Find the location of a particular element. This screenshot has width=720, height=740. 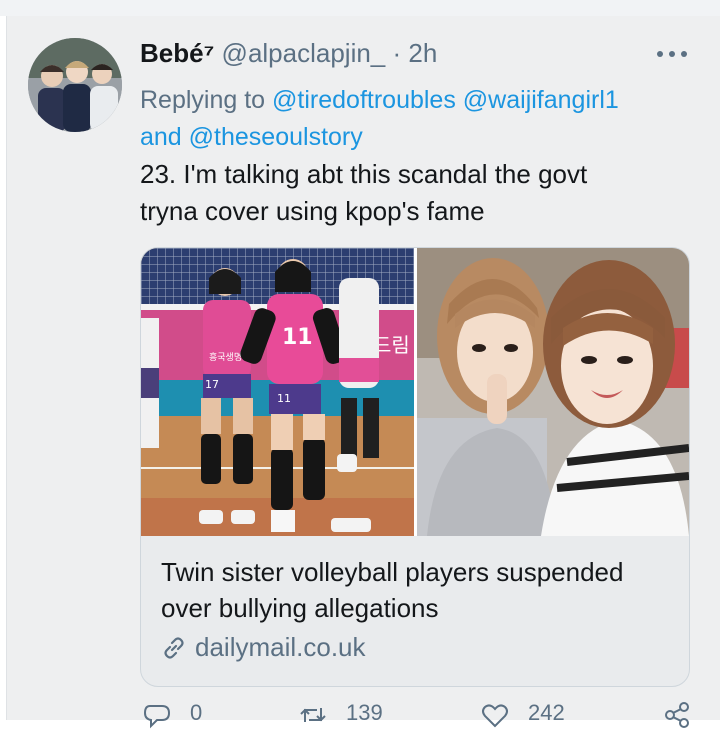

like-count: 242 is located at coordinates (546, 712).